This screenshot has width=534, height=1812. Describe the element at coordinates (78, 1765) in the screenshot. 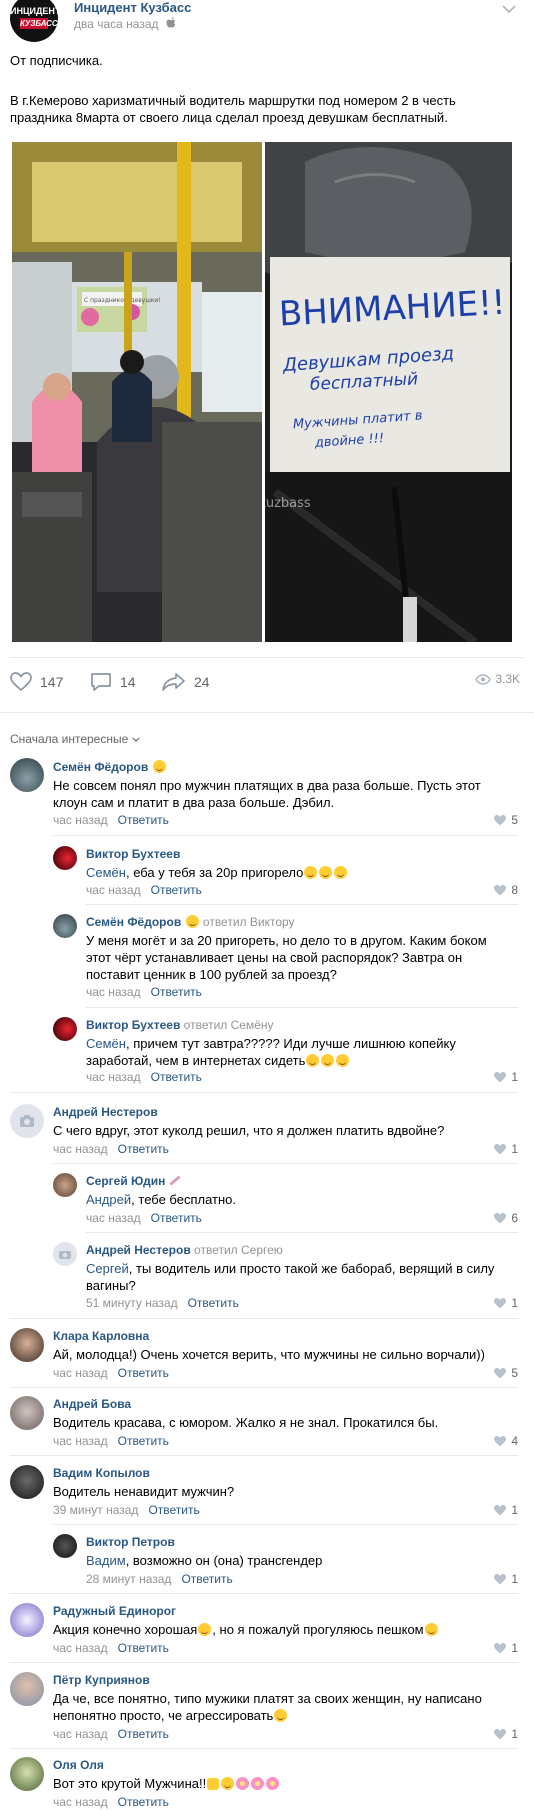

I see `comment-author: Оля Оля` at that location.